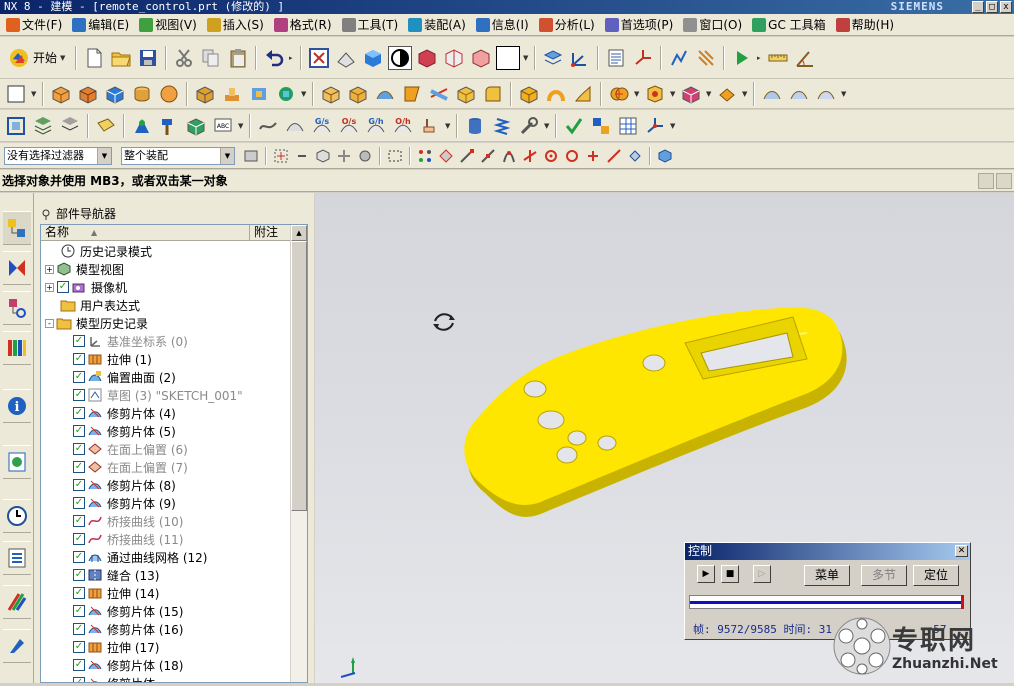 The image size is (1014, 686). Describe the element at coordinates (628, 126) in the screenshot. I see `grid-table-button` at that location.